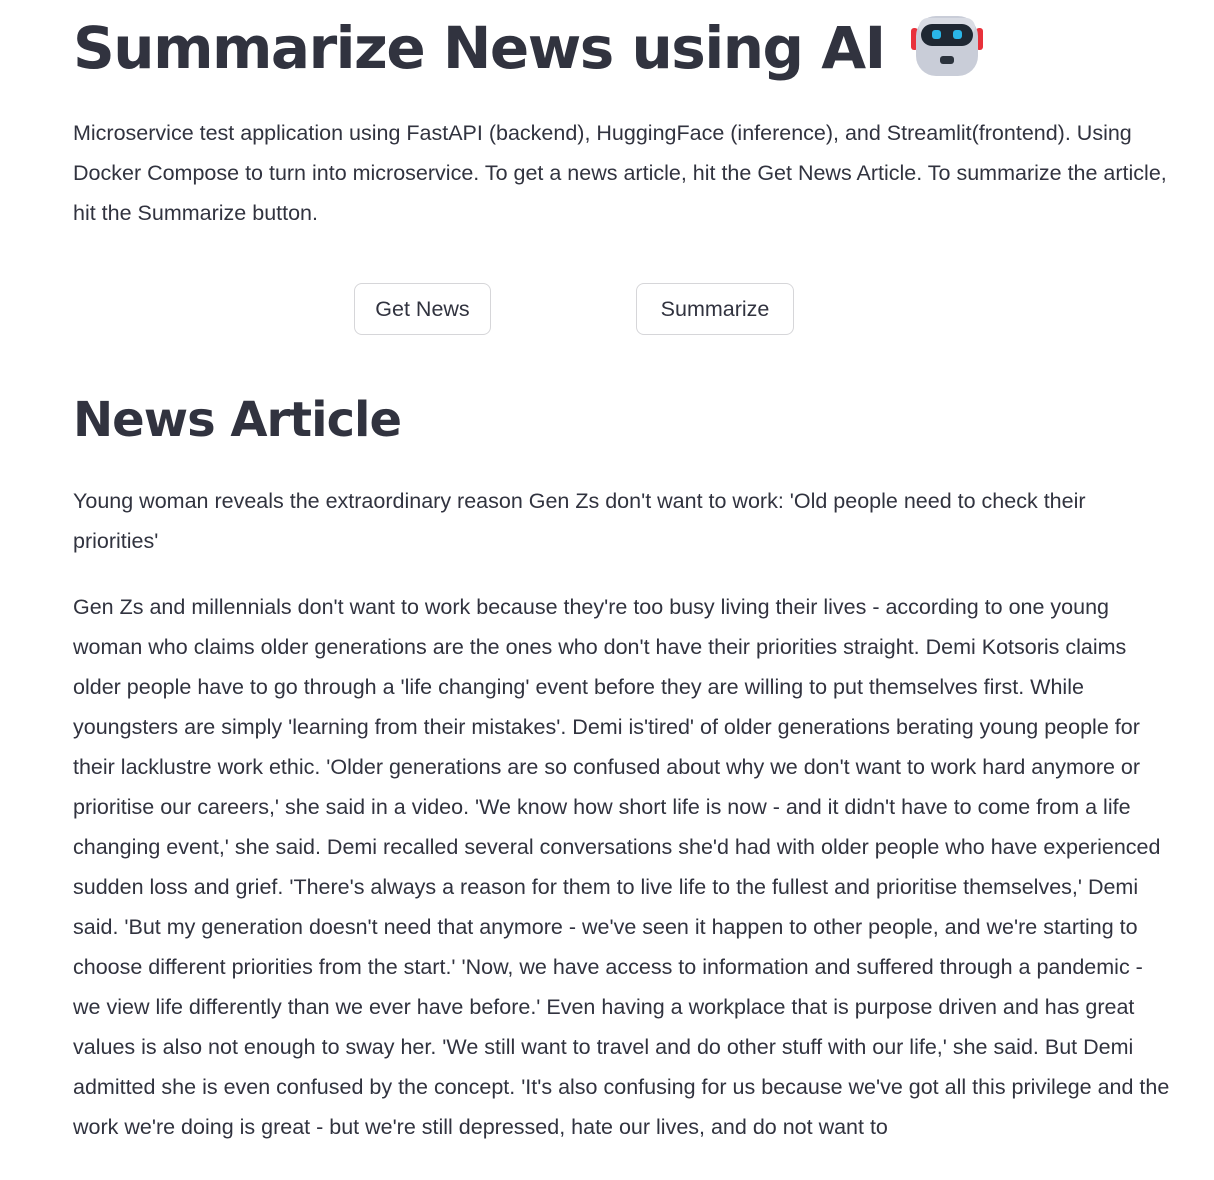 Image resolution: width=1214 pixels, height=1180 pixels. Describe the element at coordinates (237, 420) in the screenshot. I see `news-article-heading: News Article` at that location.